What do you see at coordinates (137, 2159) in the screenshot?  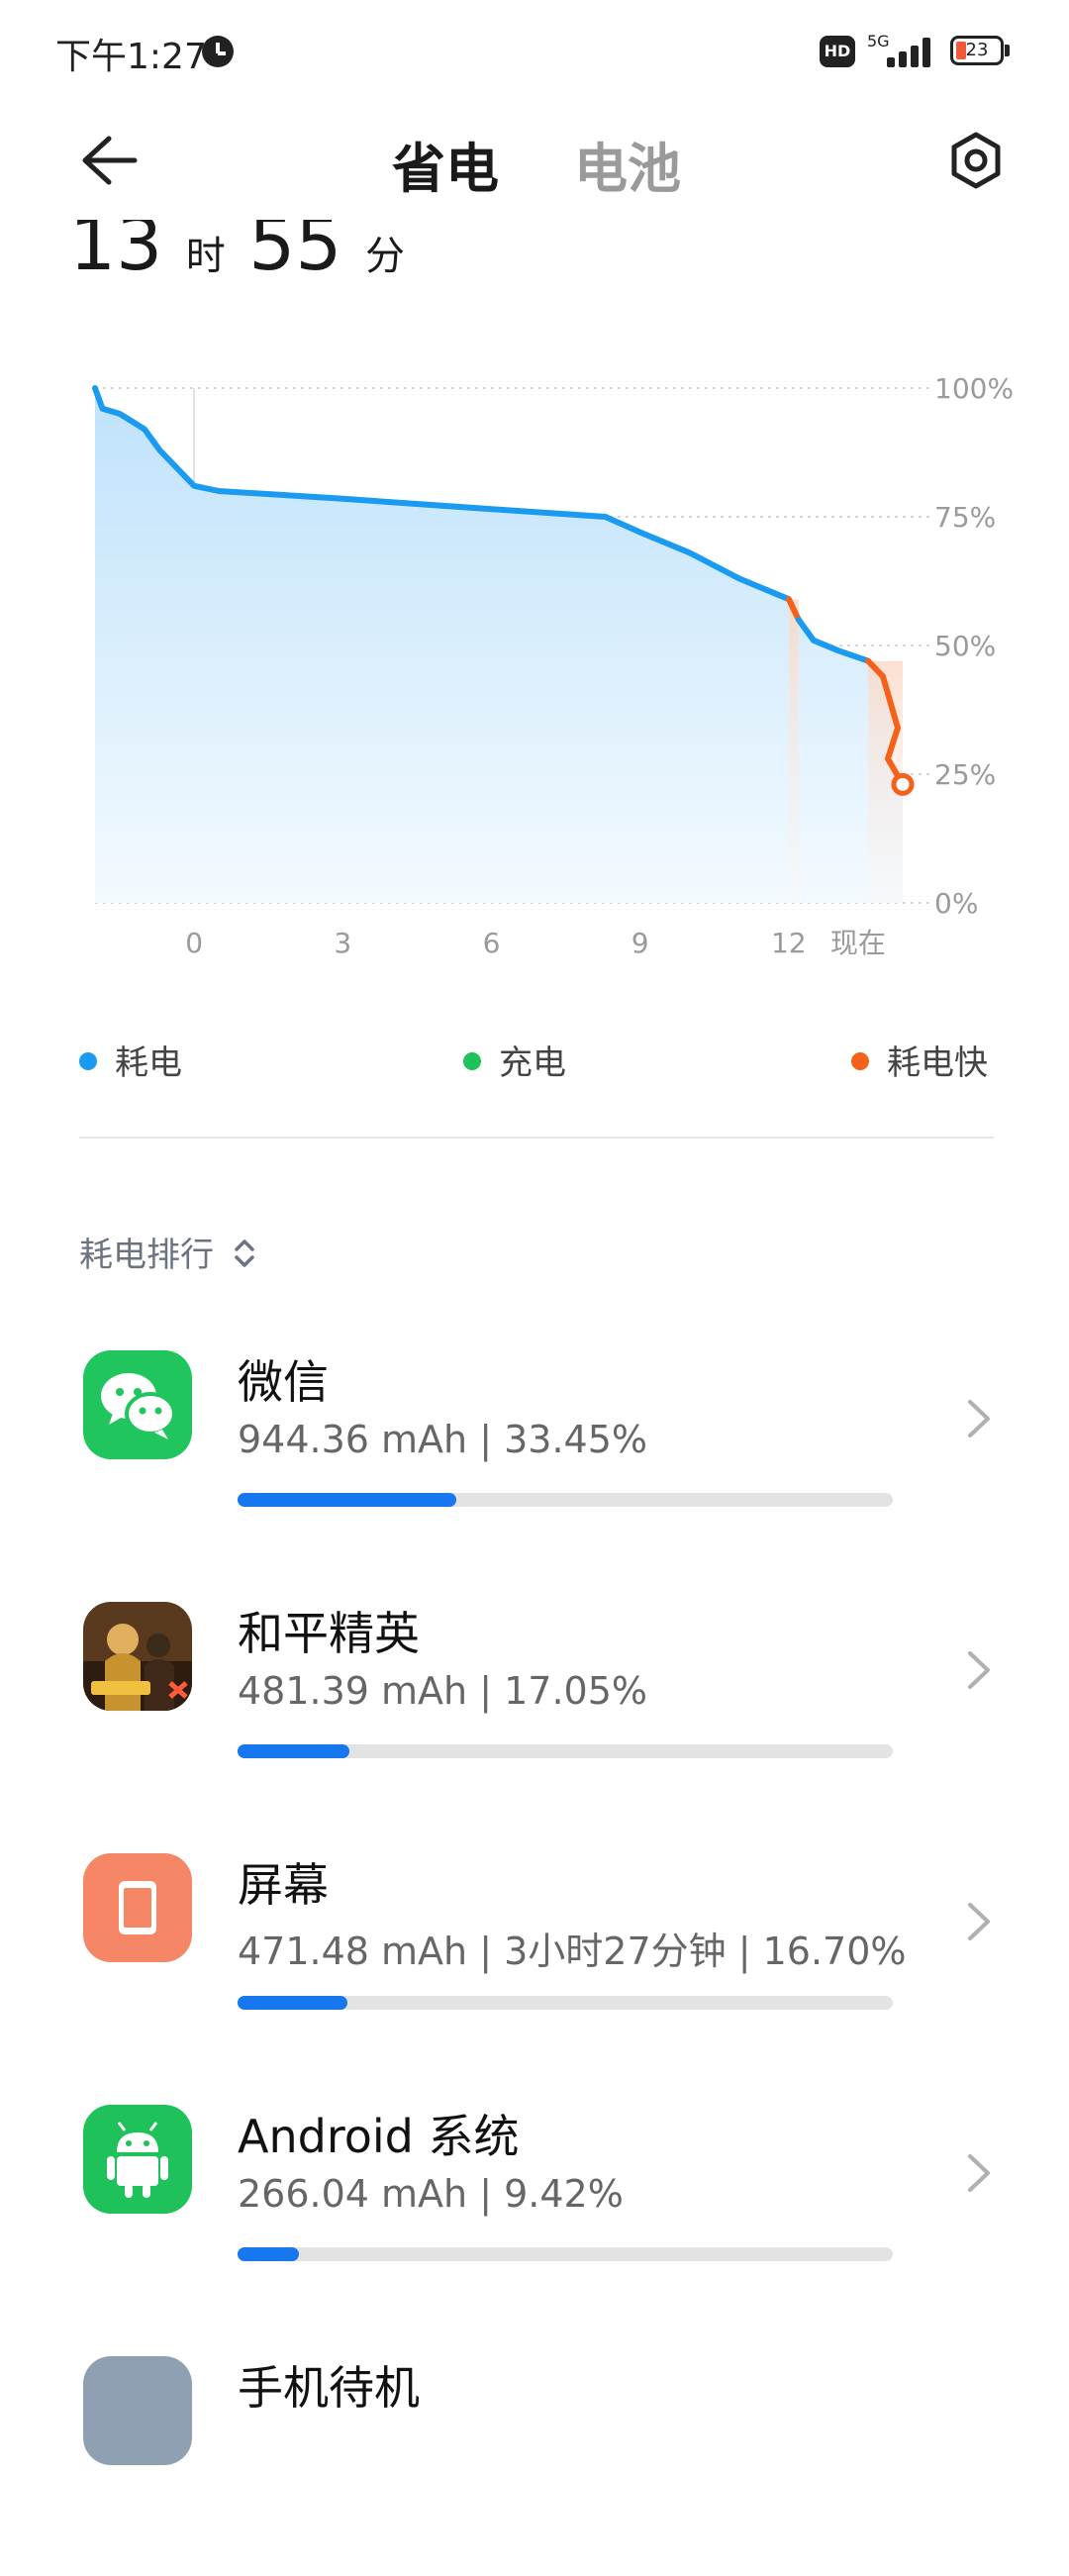 I see `android-icon` at bounding box center [137, 2159].